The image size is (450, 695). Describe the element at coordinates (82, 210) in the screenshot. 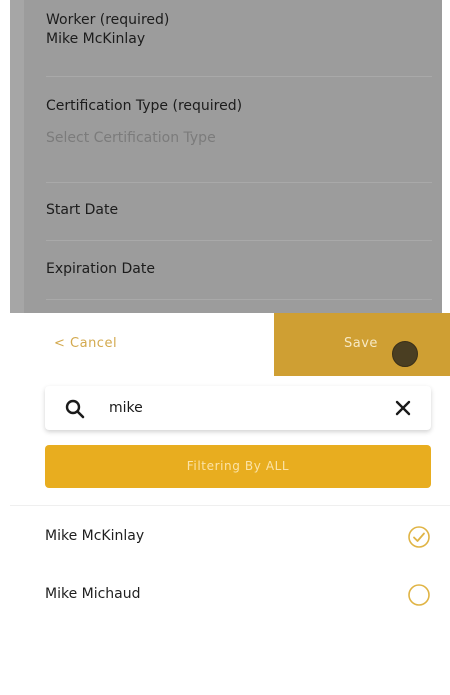

I see `start-date-label: Start Date` at that location.